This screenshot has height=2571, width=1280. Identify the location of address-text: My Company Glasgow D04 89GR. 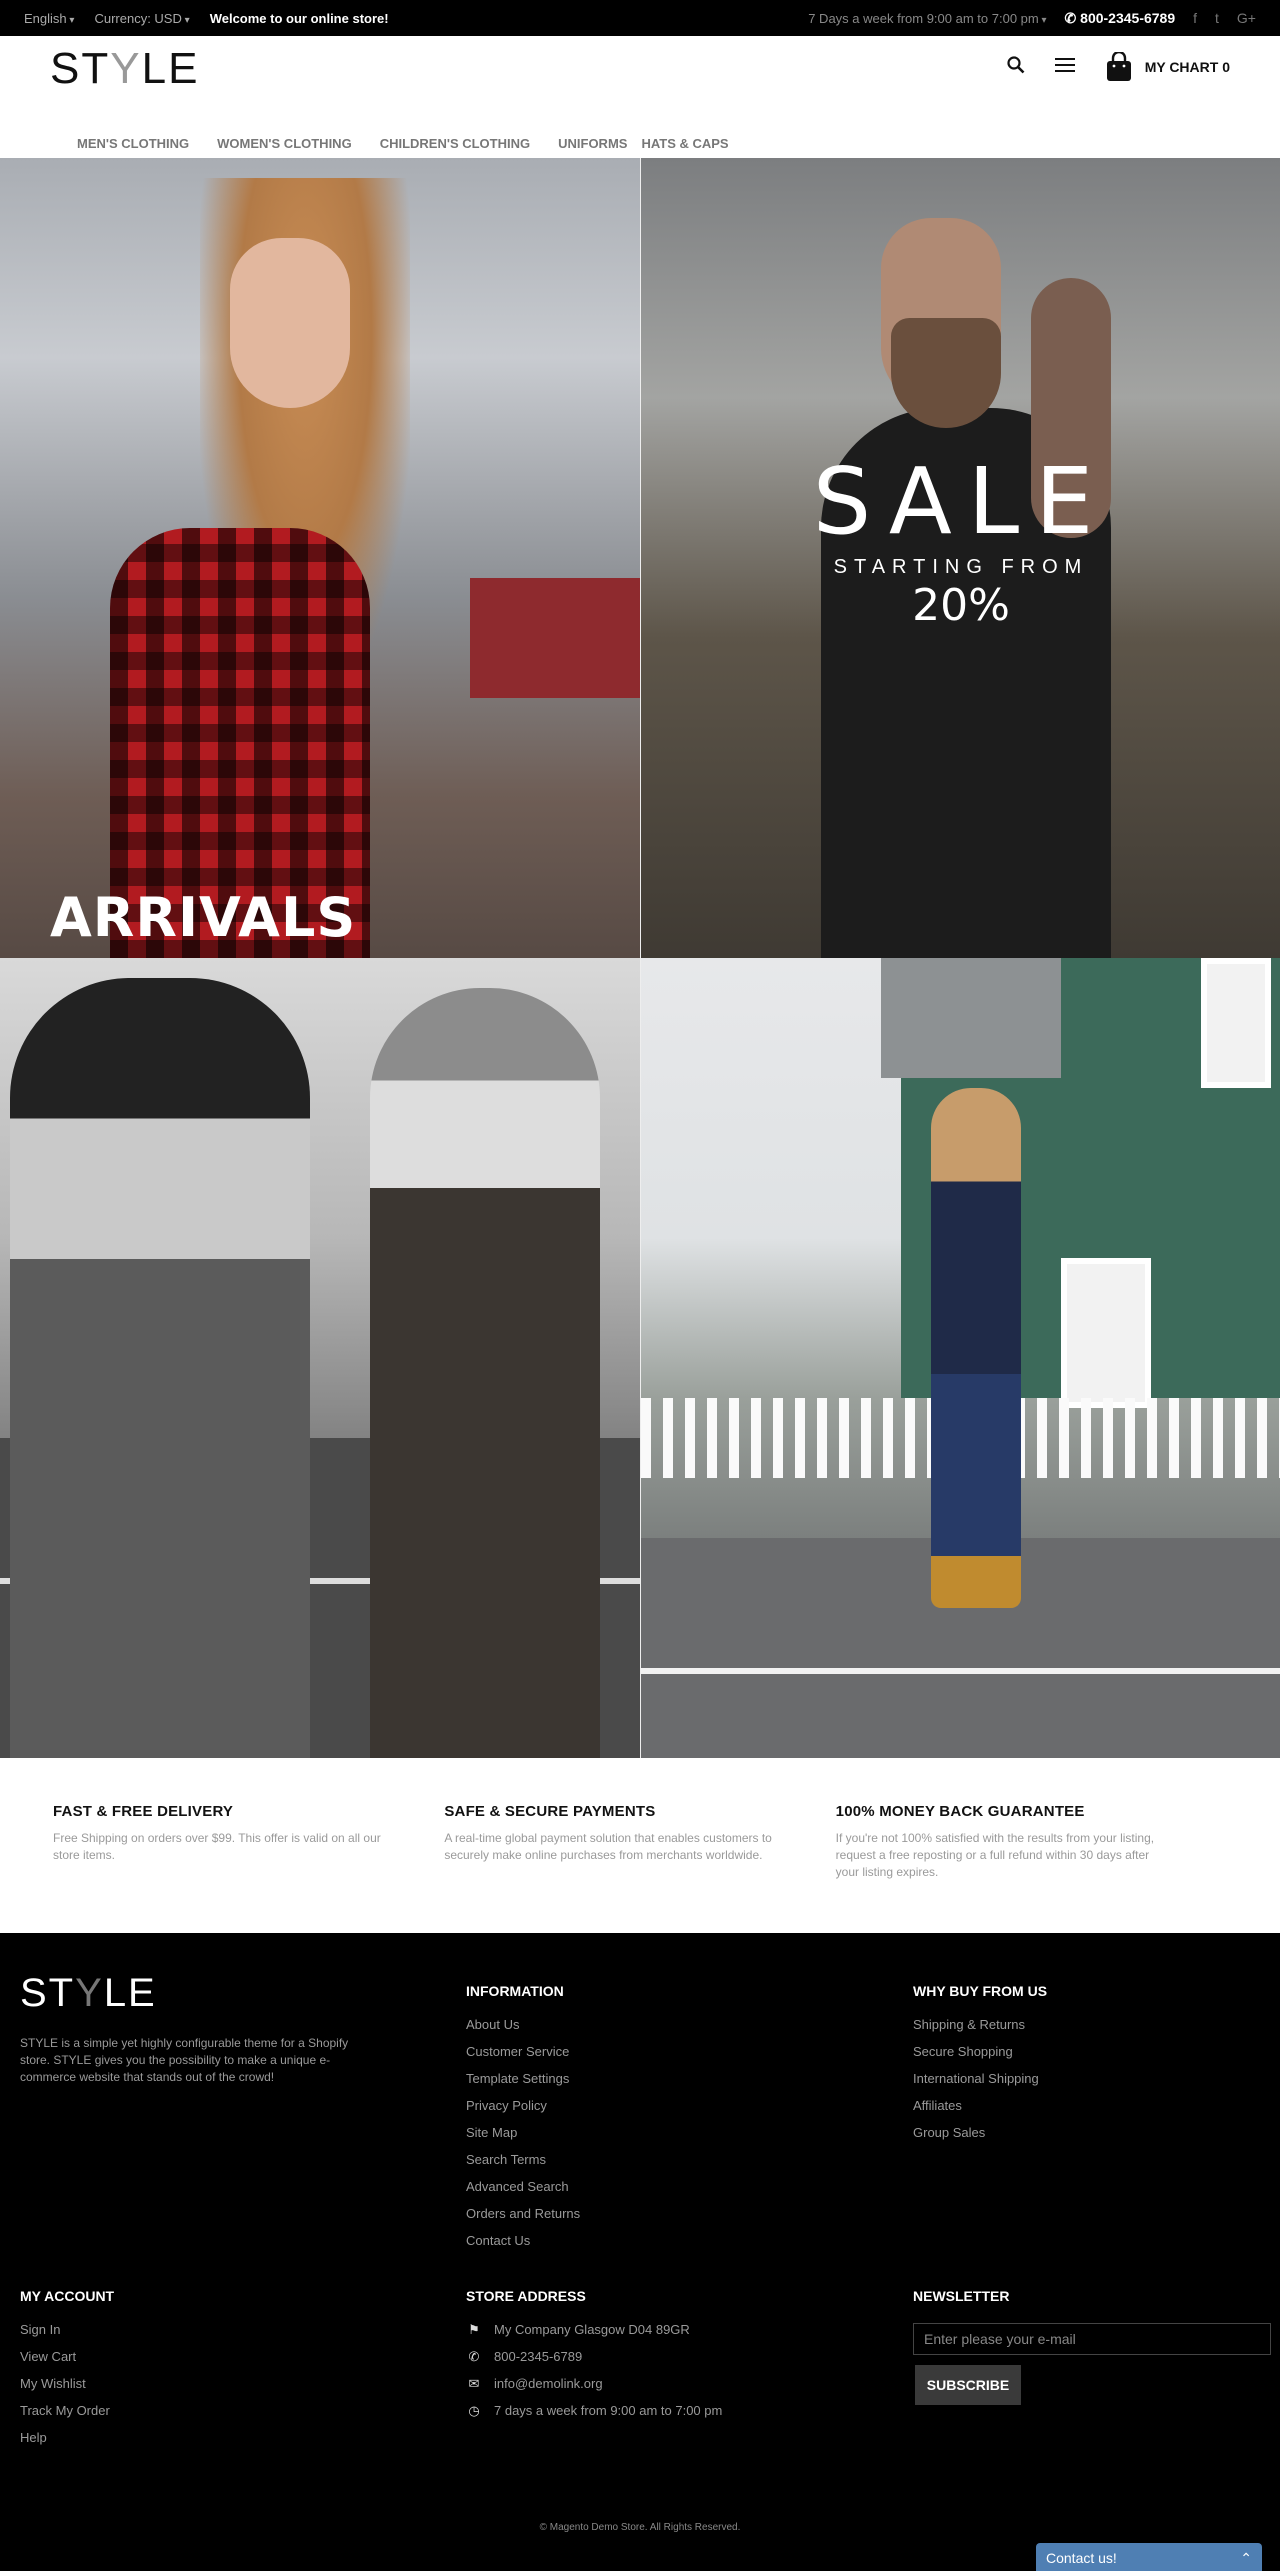
(592, 2329).